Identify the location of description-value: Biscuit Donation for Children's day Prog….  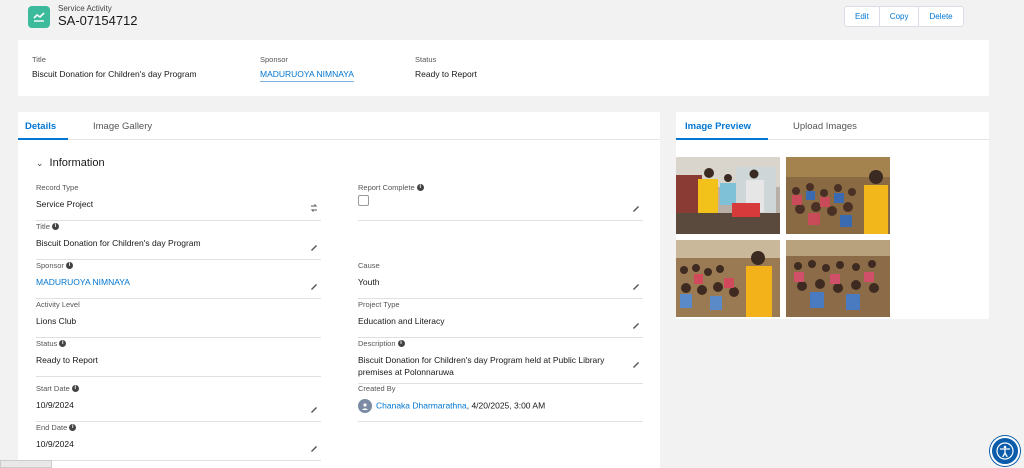
(481, 366).